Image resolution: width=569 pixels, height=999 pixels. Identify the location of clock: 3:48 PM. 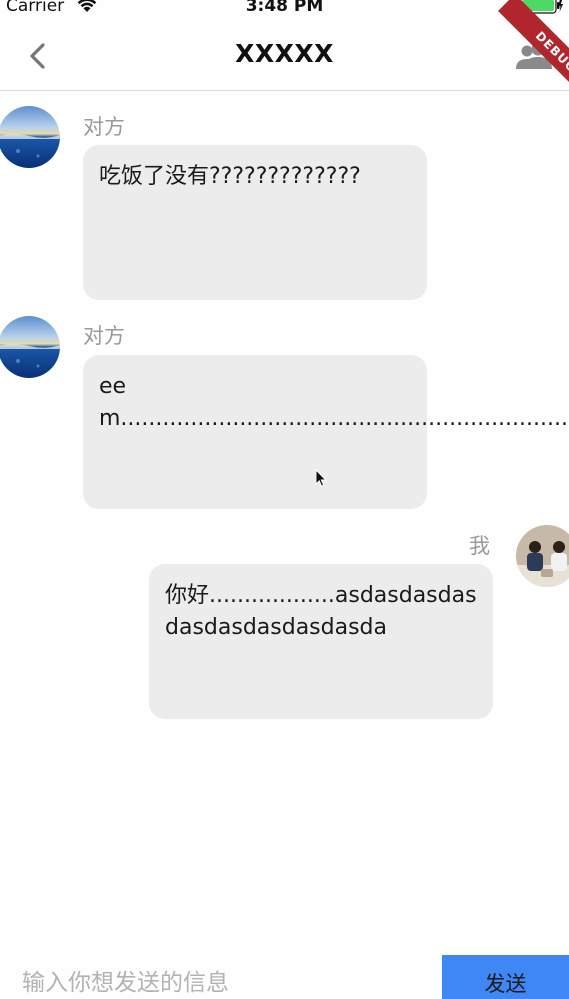
(284, 8).